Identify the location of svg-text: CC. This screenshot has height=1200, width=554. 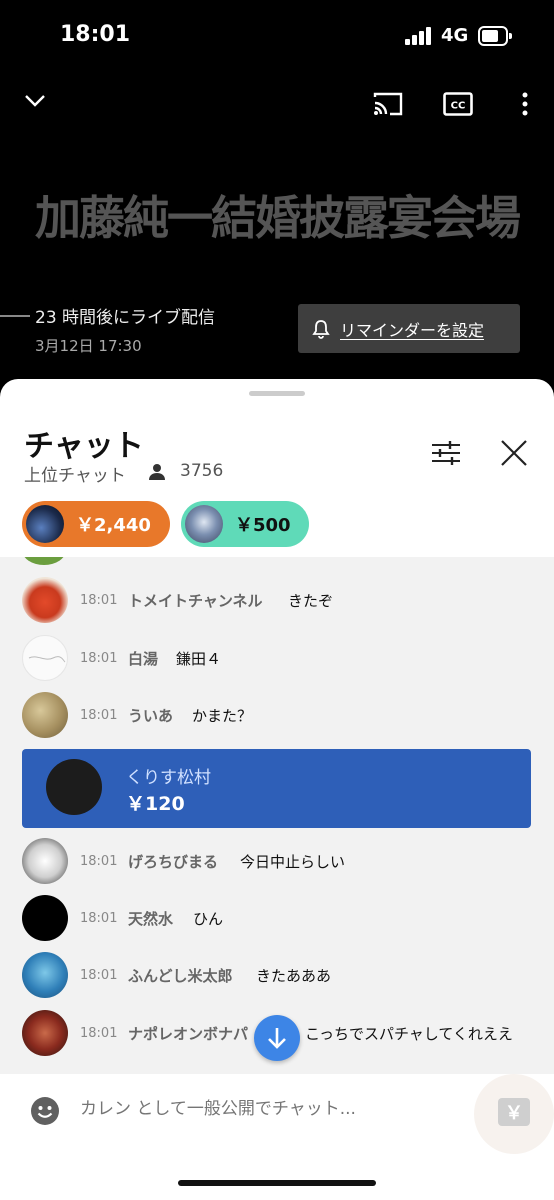
(458, 106).